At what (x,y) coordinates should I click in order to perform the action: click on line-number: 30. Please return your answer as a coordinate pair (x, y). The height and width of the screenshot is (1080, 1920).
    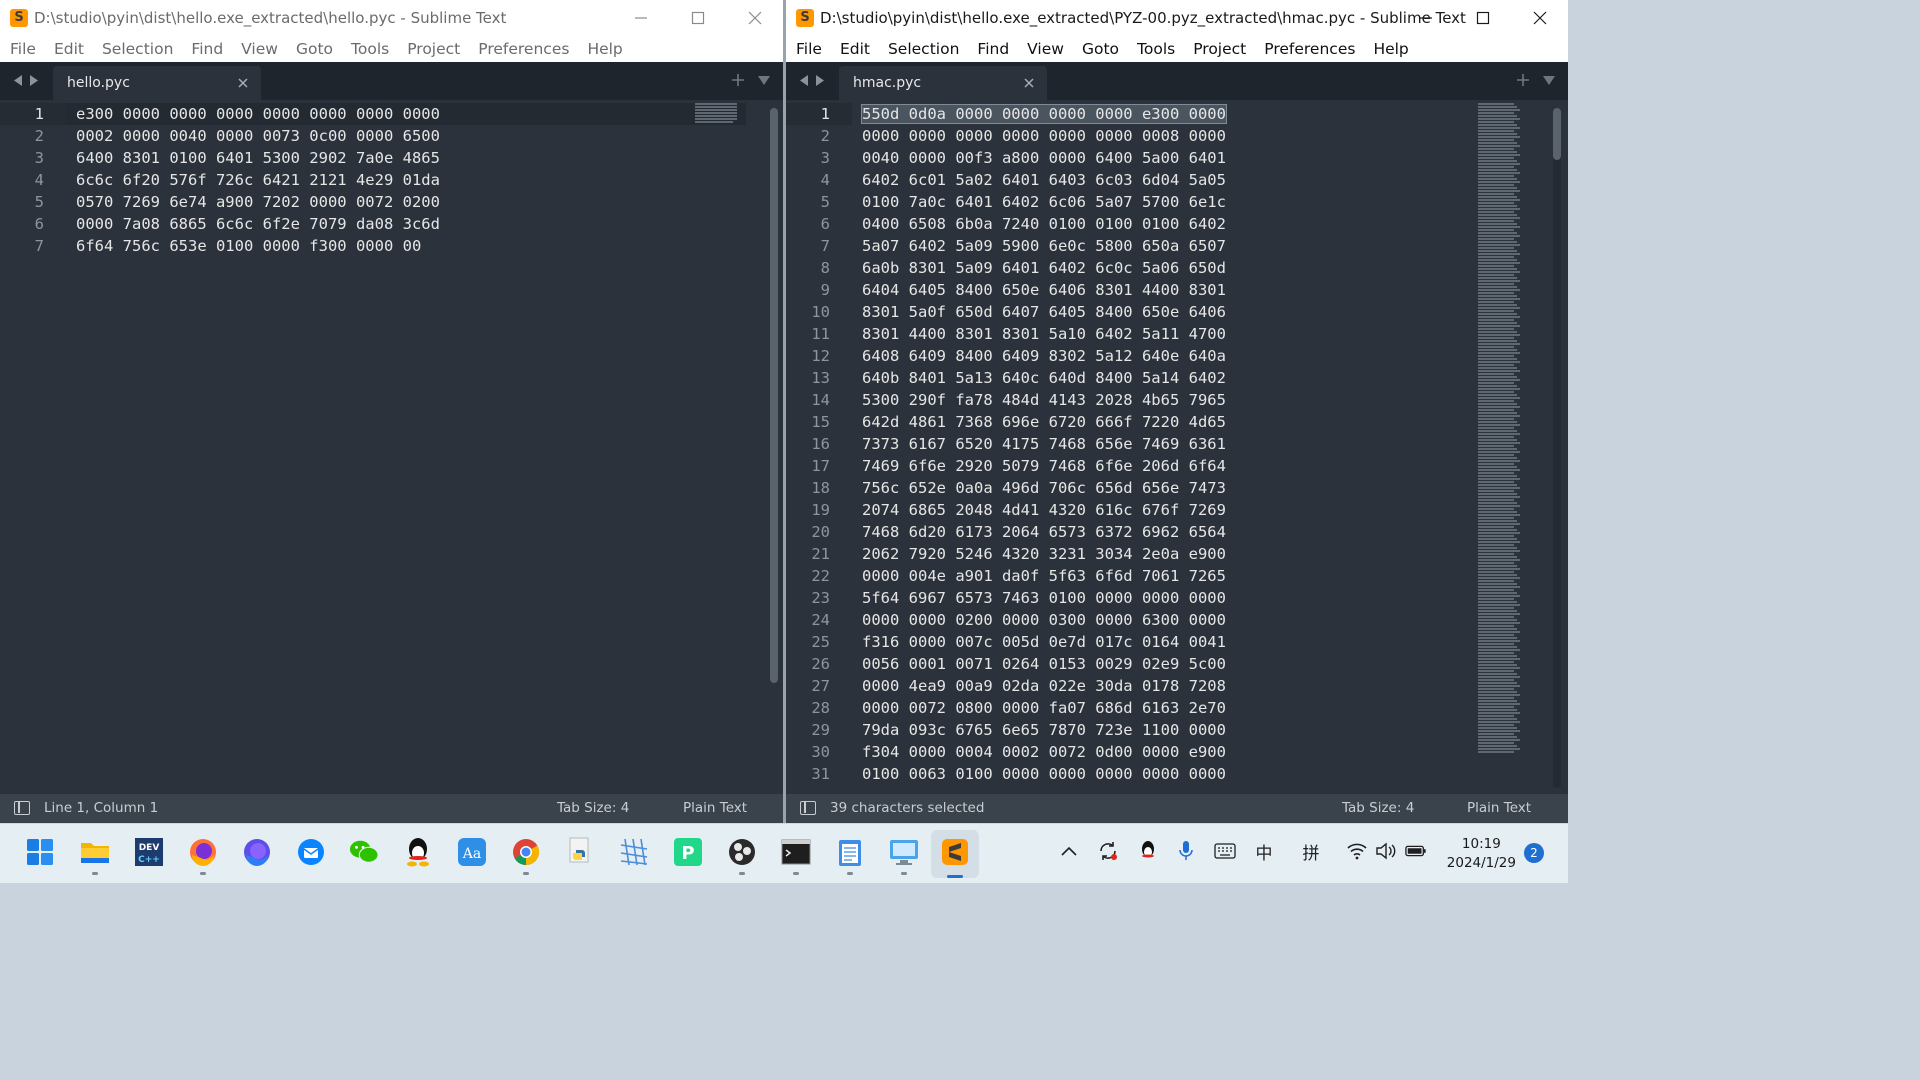
    Looking at the image, I should click on (820, 752).